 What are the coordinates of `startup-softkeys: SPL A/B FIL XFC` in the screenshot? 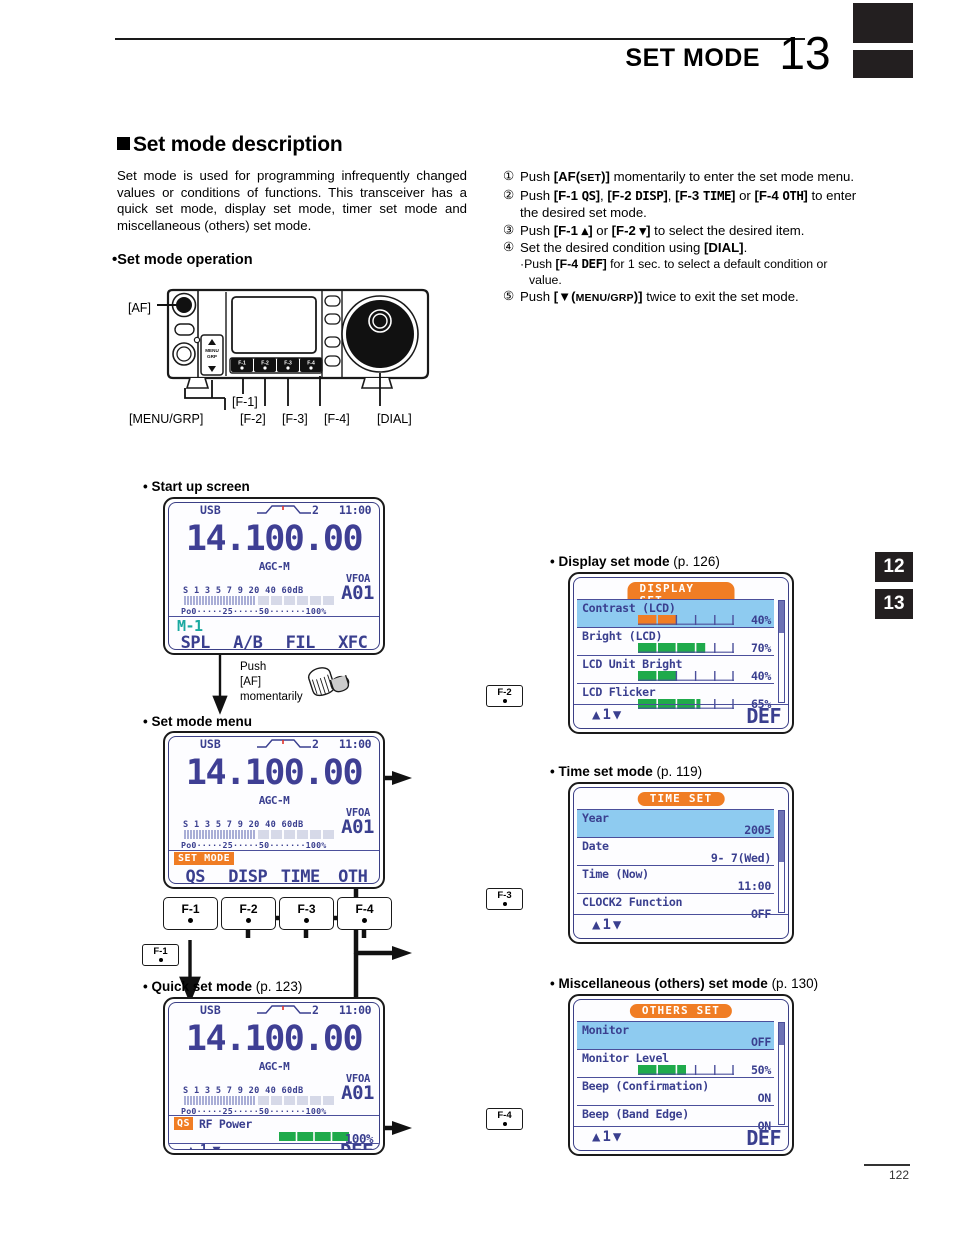 It's located at (274, 641).